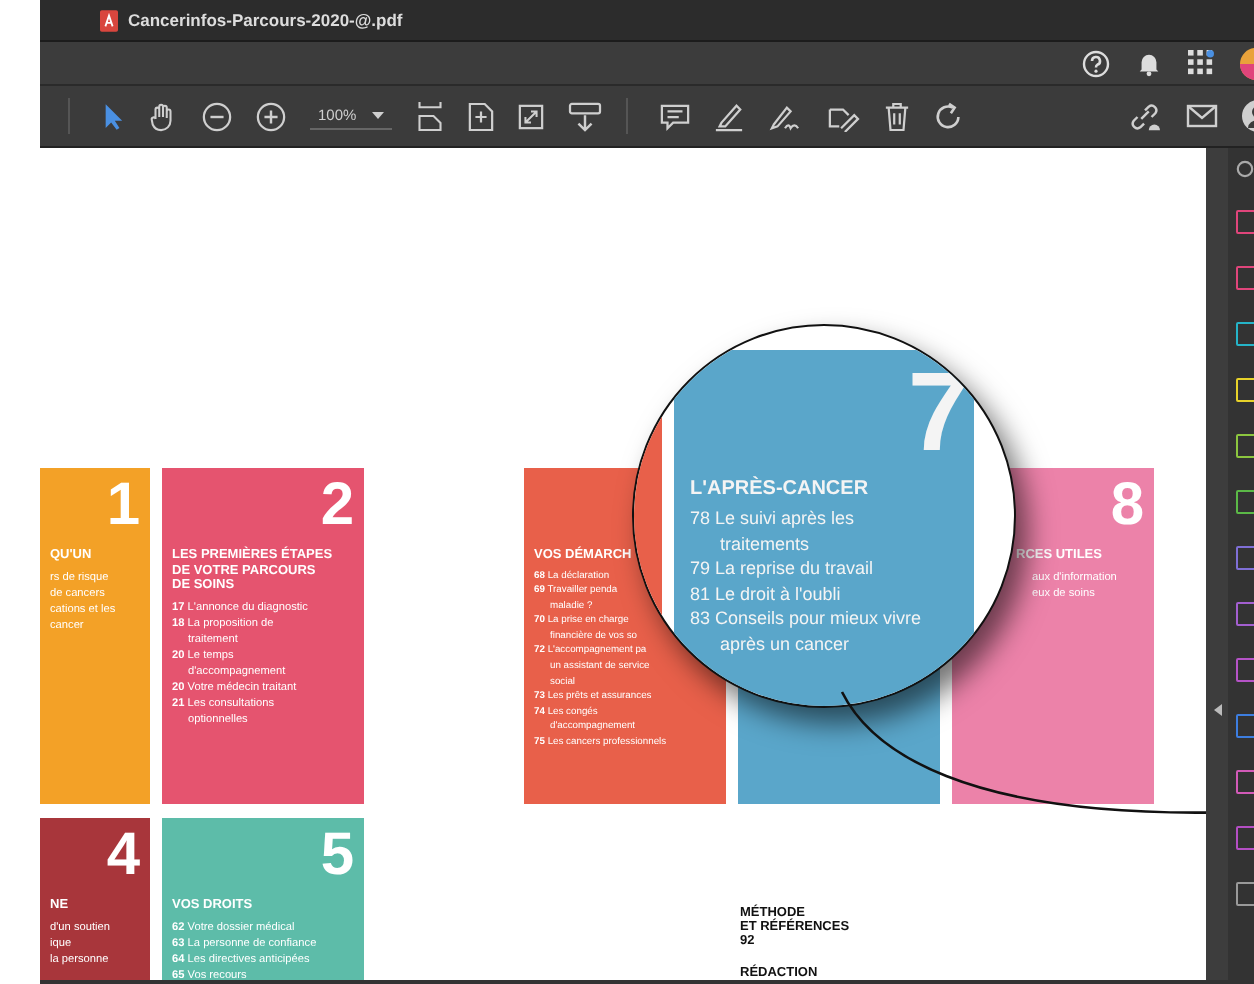 This screenshot has width=1254, height=984. Describe the element at coordinates (1145, 116) in the screenshot. I see `link-icon` at that location.